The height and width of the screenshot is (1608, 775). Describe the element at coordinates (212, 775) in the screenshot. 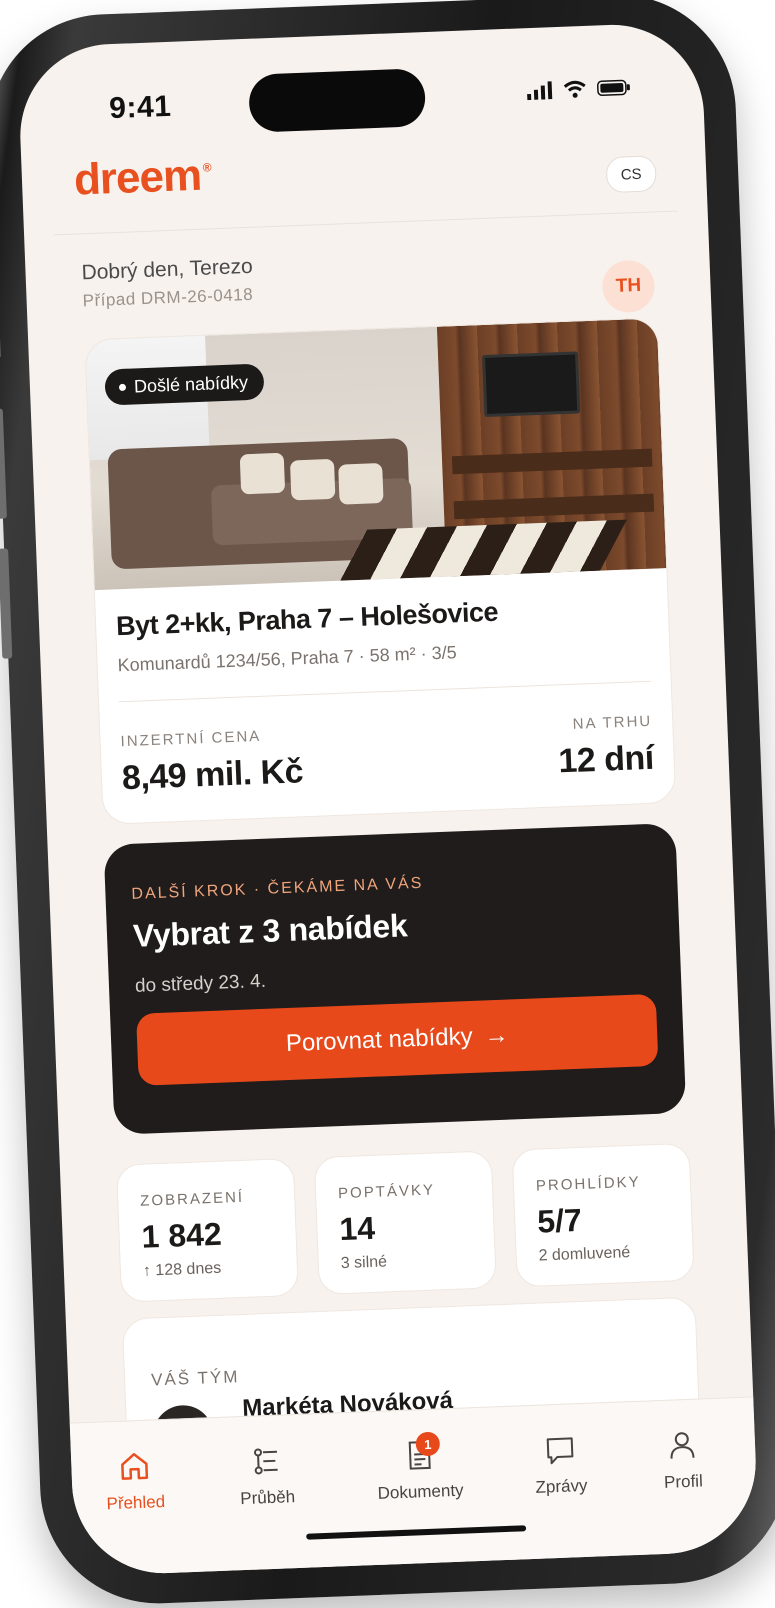

I see `price-value: 8,49 mil. Kč` at that location.